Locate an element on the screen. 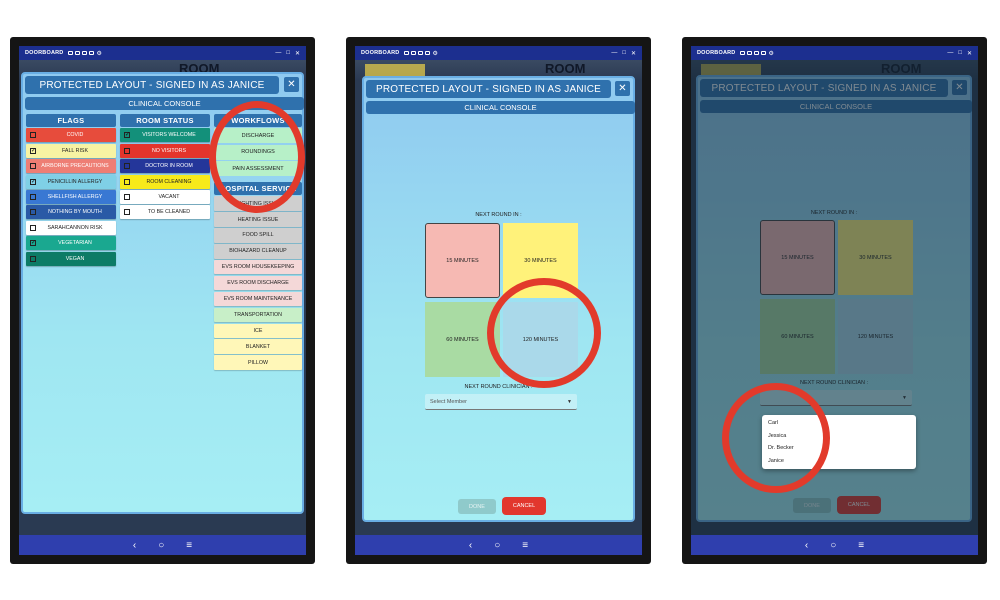 The height and width of the screenshot is (600, 1000). flag-penicillin-allergy: PENICILLIN ALLERGY is located at coordinates (71, 181).